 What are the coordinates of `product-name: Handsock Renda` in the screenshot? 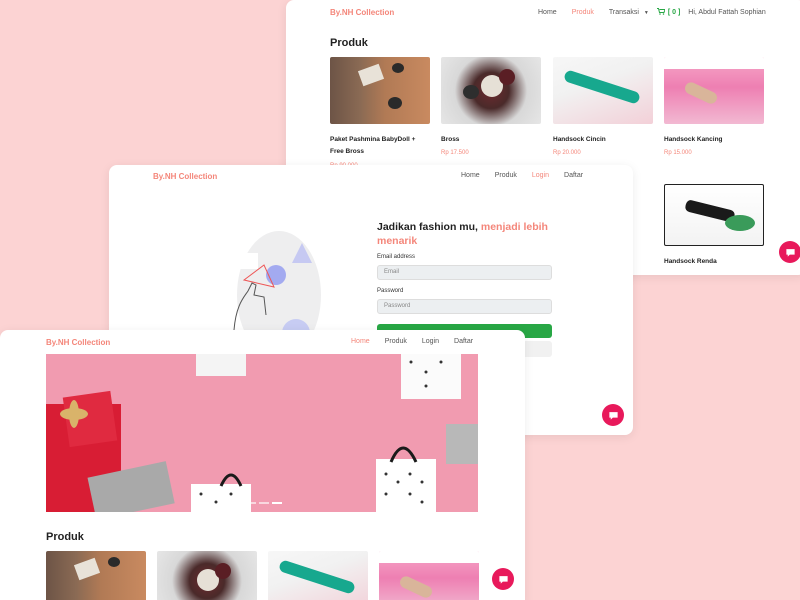 It's located at (714, 262).